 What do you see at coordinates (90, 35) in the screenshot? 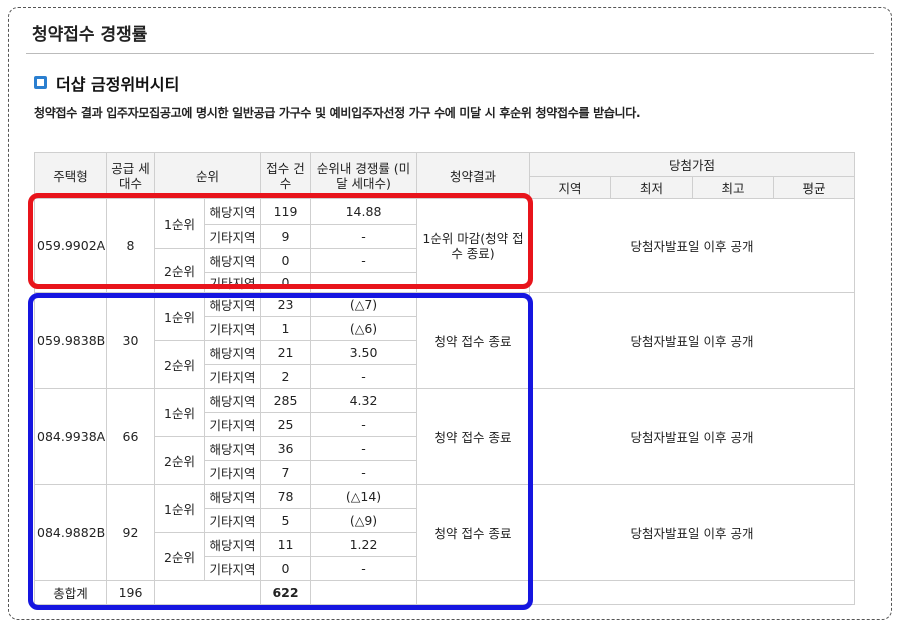
I see `page-title: 청약접수 경쟁률` at bounding box center [90, 35].